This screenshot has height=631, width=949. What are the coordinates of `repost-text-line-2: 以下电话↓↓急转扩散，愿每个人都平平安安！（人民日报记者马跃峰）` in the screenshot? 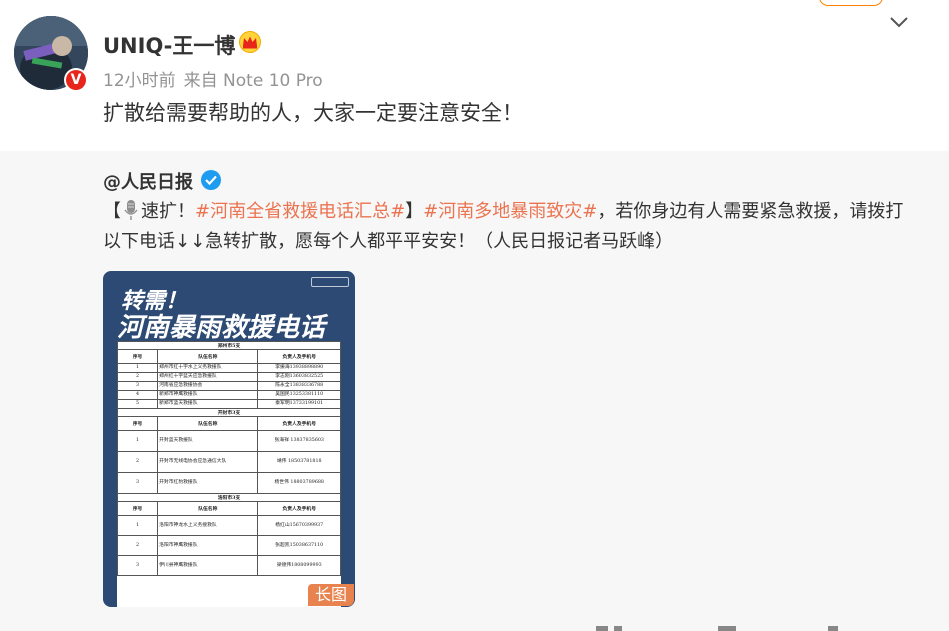 It's located at (388, 241).